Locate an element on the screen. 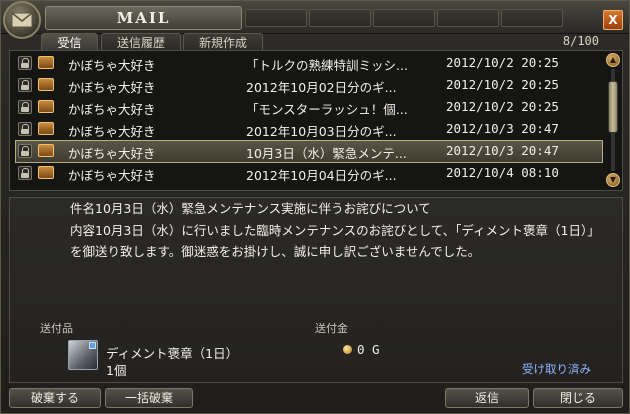 The width and height of the screenshot is (630, 414). detail-subject-line: 件名10月3日（水）緊急メンテナンス実施に伴うお詫びについて is located at coordinates (250, 207).